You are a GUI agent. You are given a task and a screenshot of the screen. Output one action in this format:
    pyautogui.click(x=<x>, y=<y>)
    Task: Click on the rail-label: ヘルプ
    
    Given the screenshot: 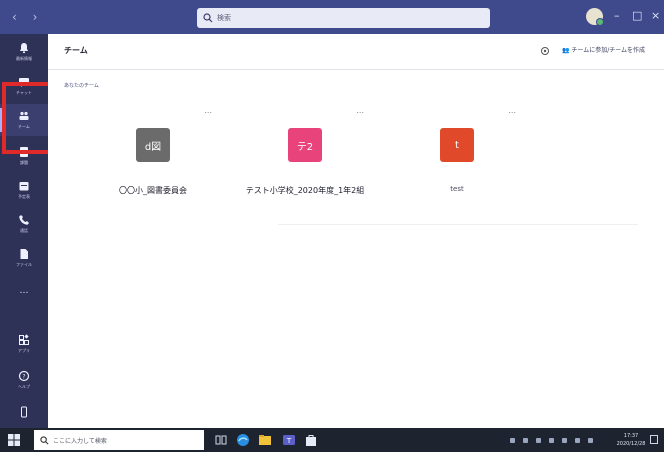 What is the action you would take?
    pyautogui.click(x=24, y=386)
    